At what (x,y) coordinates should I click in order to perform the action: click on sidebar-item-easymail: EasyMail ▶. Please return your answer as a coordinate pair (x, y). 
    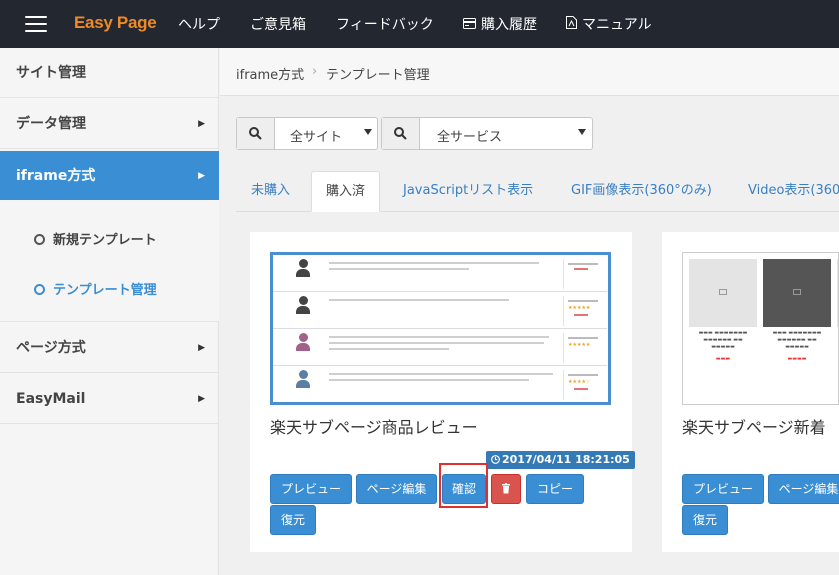
    Looking at the image, I should click on (109, 399).